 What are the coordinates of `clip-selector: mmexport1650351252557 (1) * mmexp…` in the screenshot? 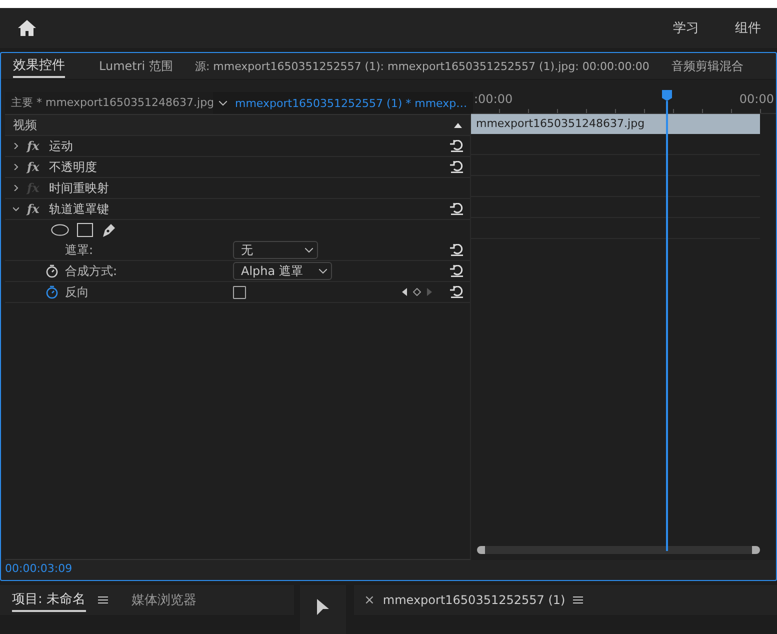 It's located at (343, 103).